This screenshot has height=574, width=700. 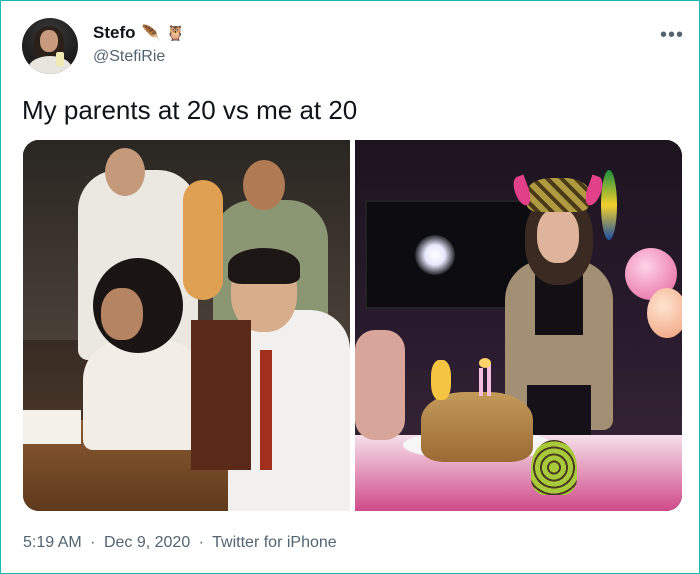 What do you see at coordinates (264, 266) in the screenshot?
I see `young-man-hair` at bounding box center [264, 266].